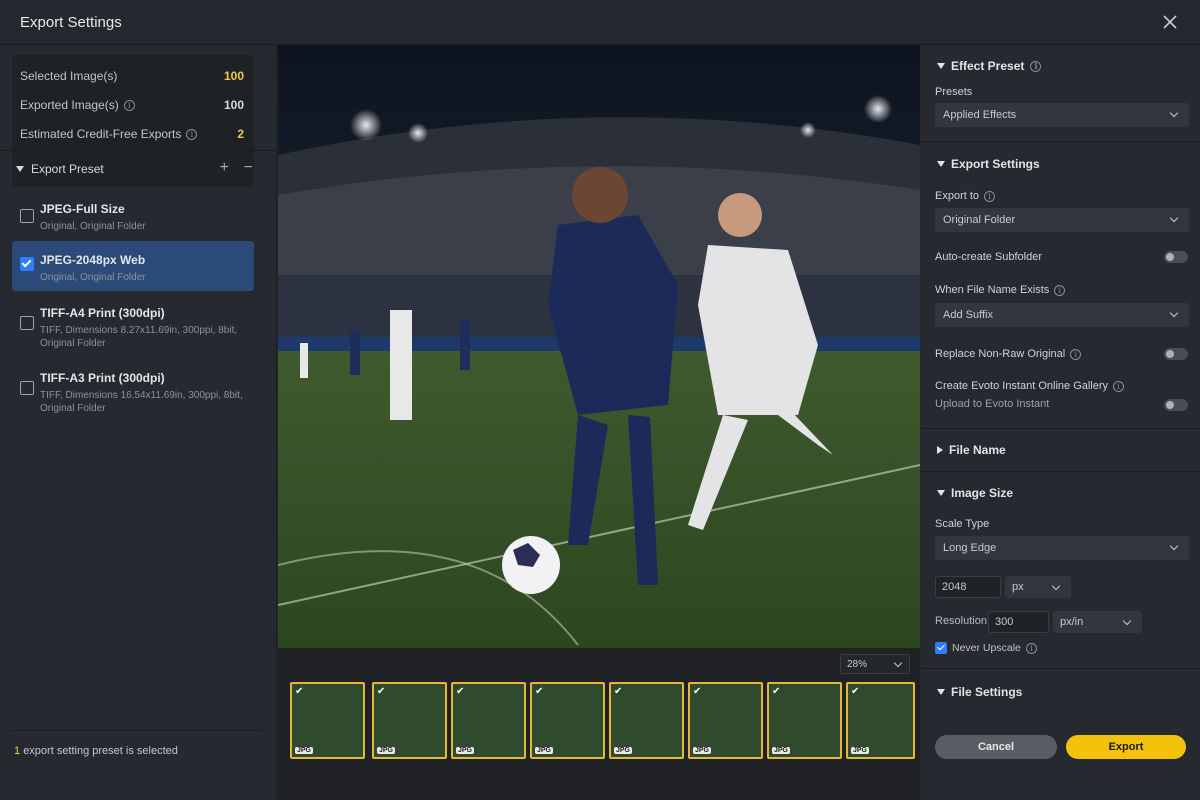 The image size is (1200, 800). Describe the element at coordinates (1176, 354) in the screenshot. I see `replace-original-toggle` at that location.